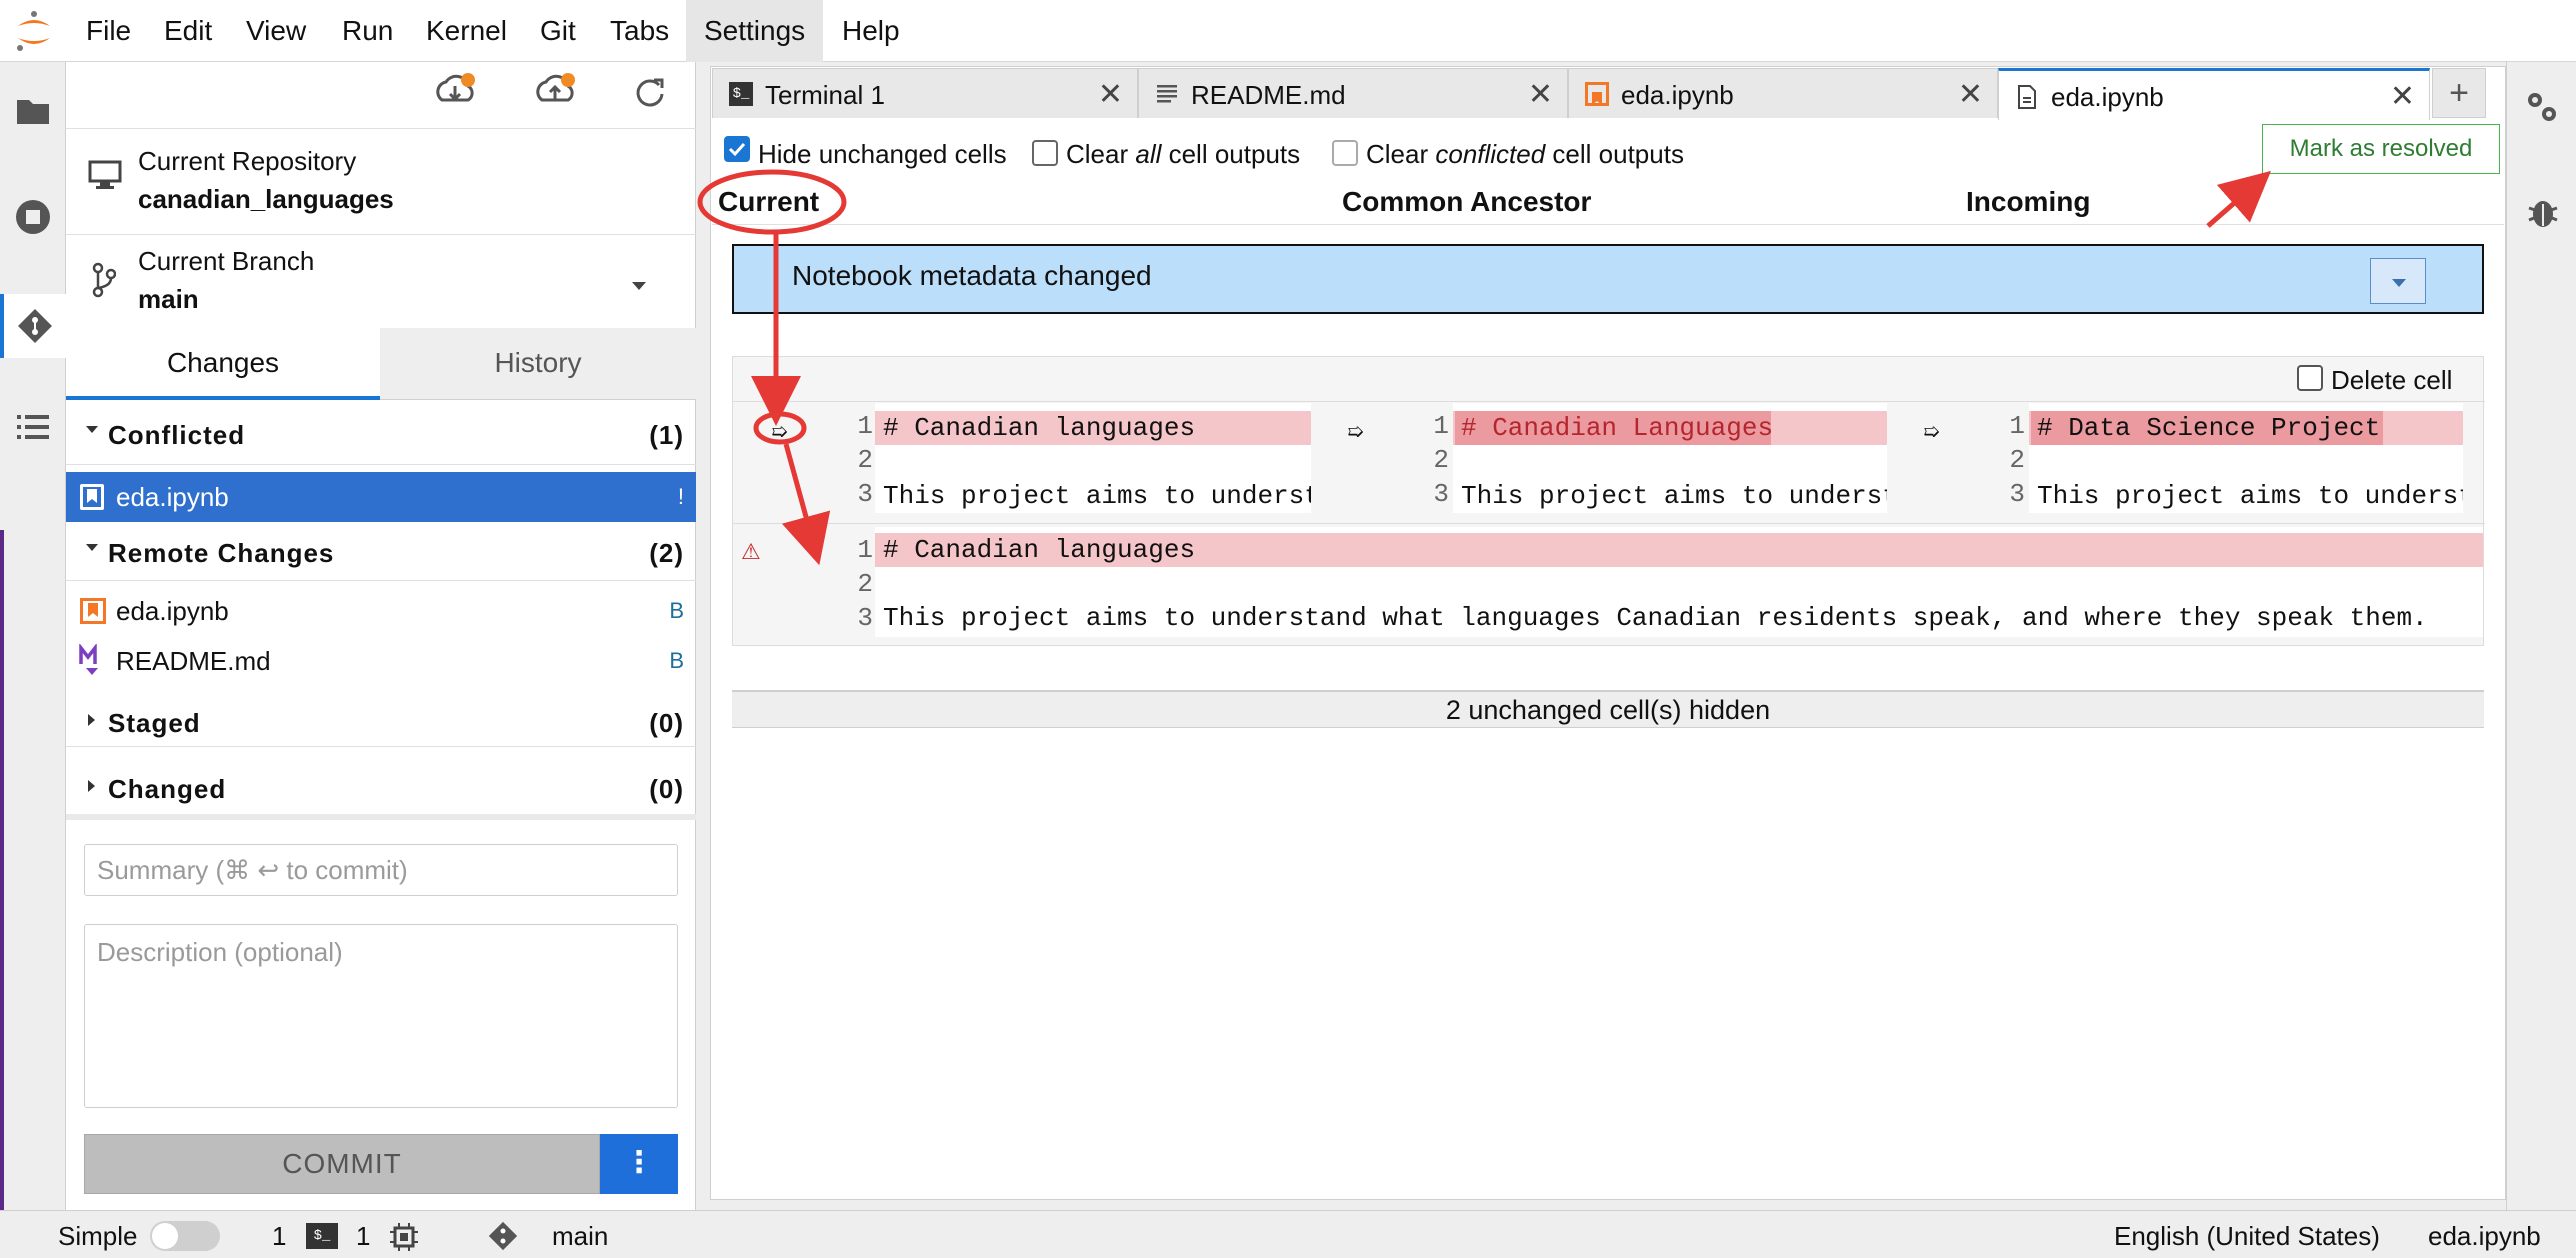 This screenshot has height=1258, width=2576. Describe the element at coordinates (2542, 107) in the screenshot. I see `property-inspector-gear-icon` at that location.